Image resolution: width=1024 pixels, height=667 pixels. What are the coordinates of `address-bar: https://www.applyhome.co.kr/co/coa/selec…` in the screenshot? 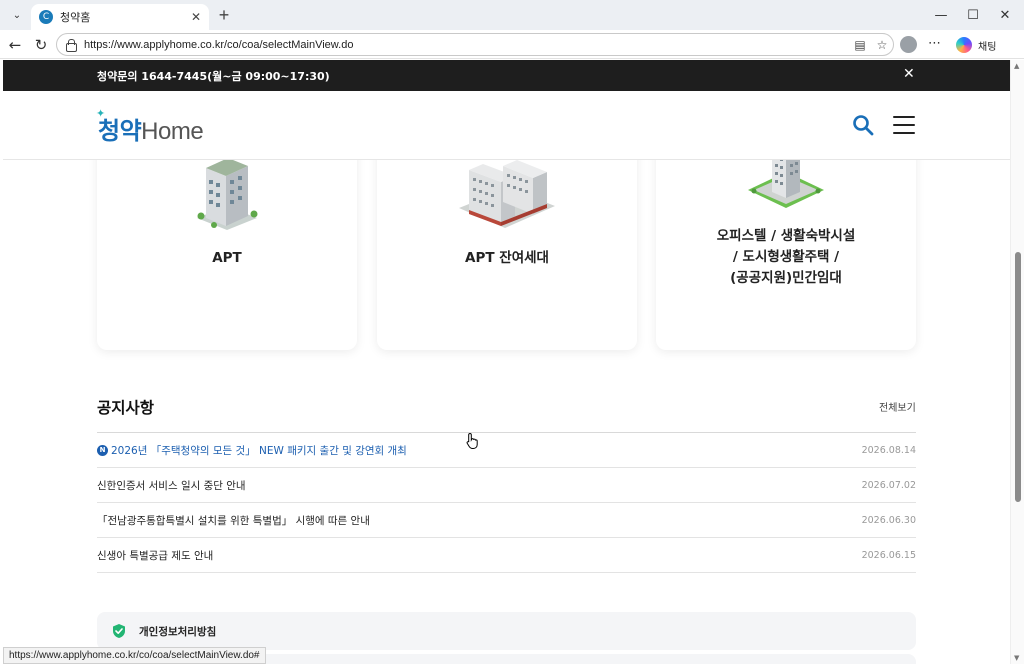 It's located at (475, 44).